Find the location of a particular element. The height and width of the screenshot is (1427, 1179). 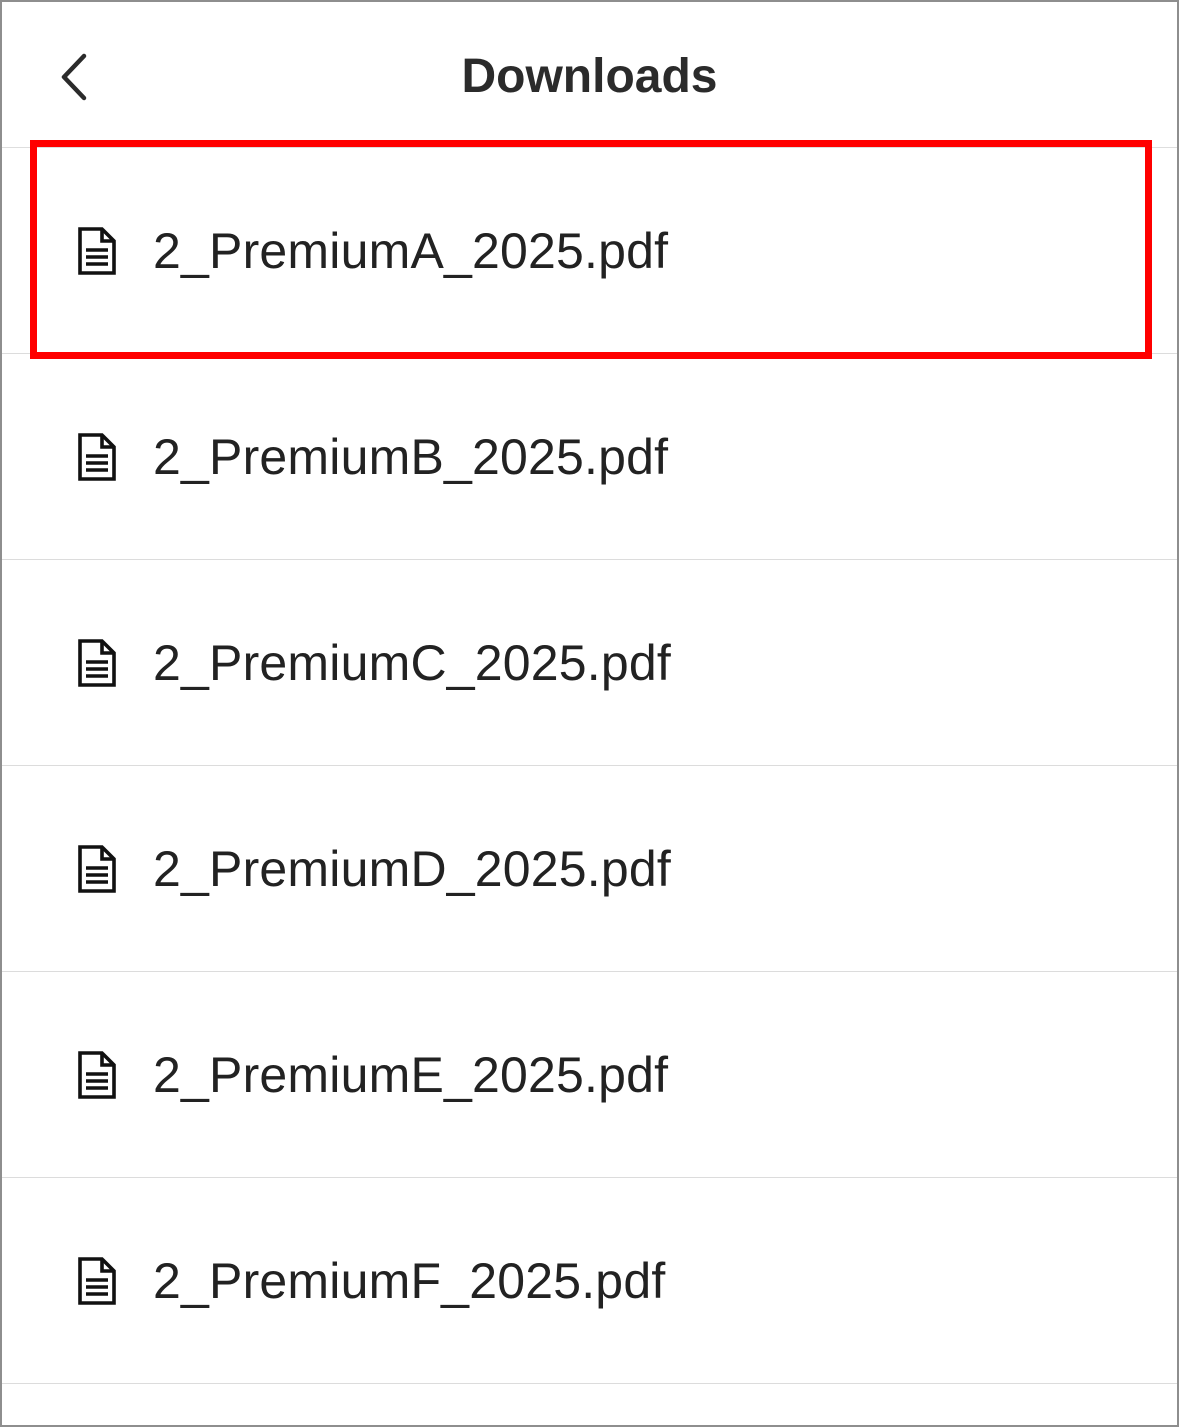

page-title: Downloads is located at coordinates (589, 76).